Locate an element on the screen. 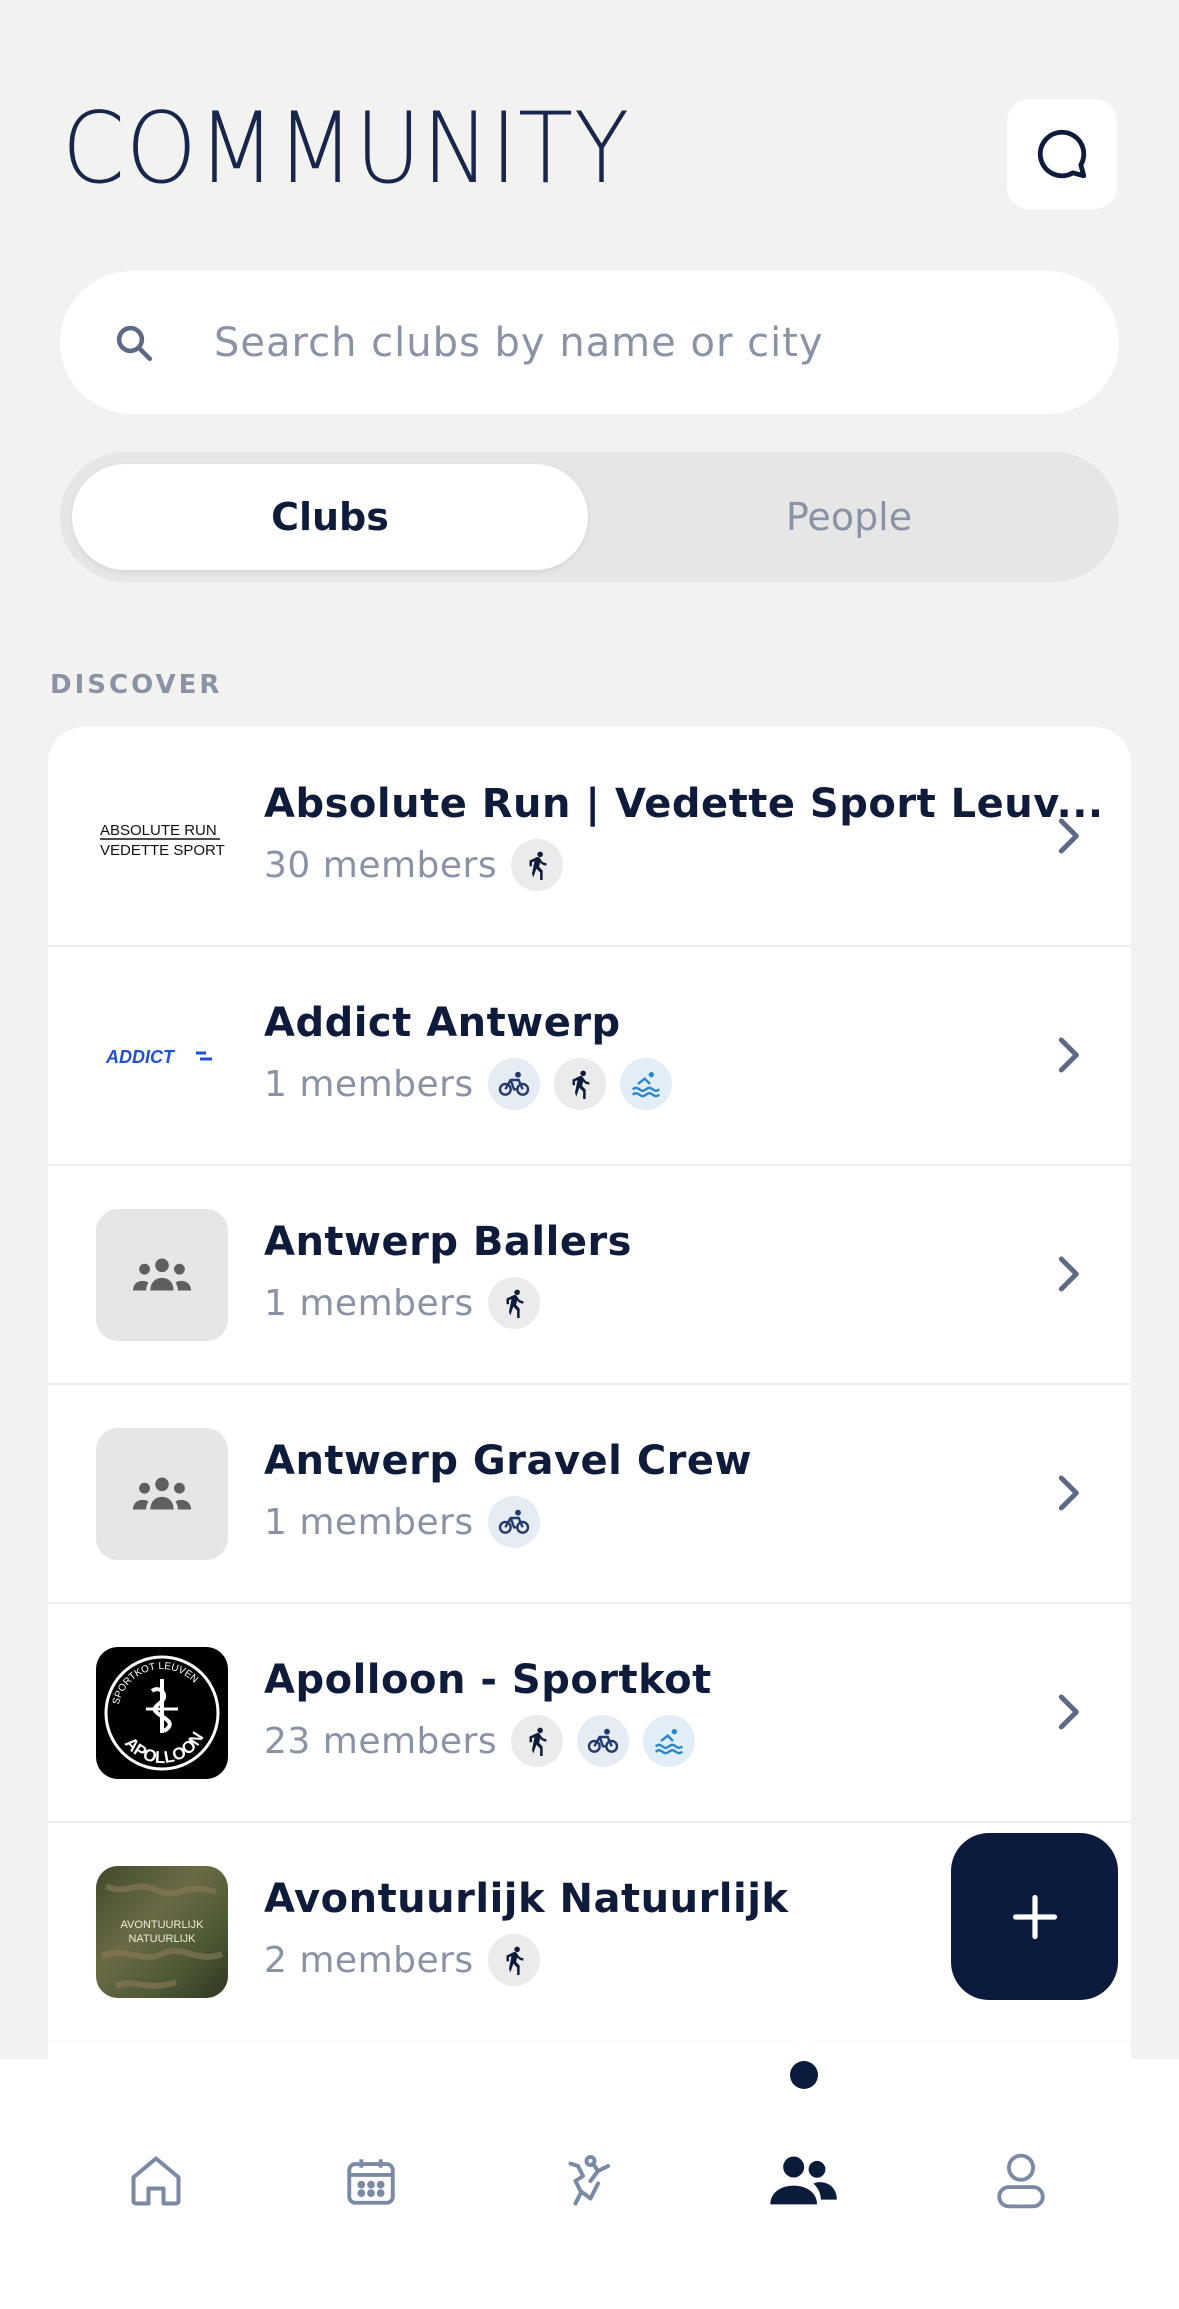 The width and height of the screenshot is (1179, 2309). page-title: COMMUNITY is located at coordinates (346, 149).